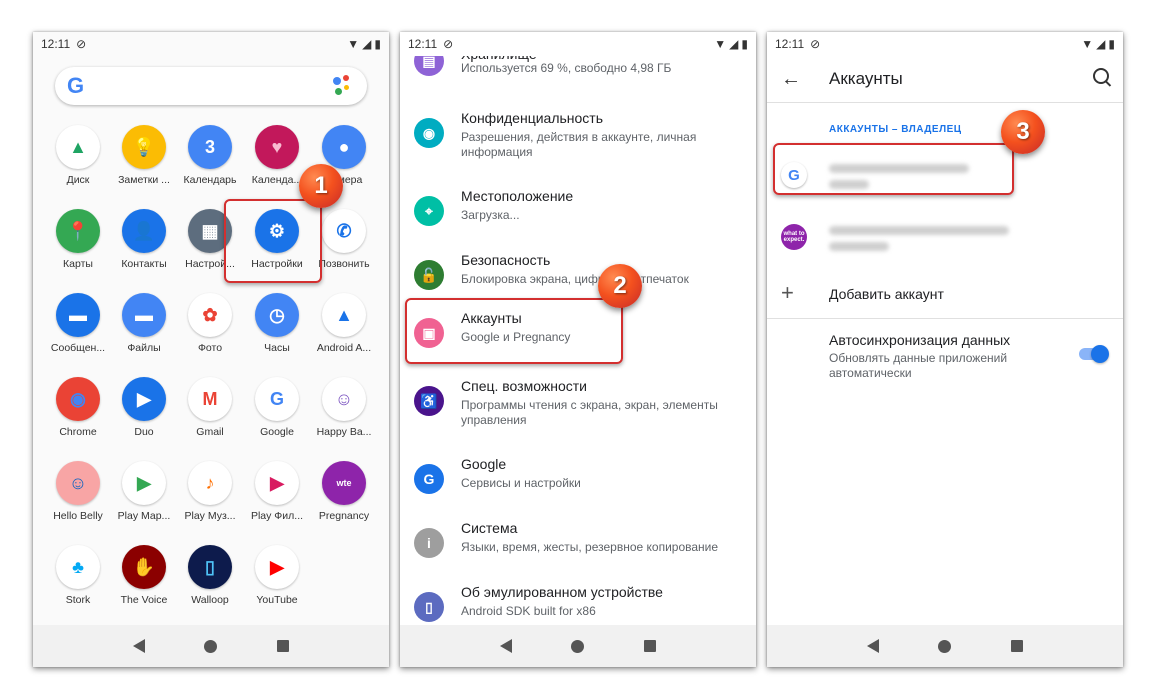  What do you see at coordinates (524, 386) in the screenshot?
I see `settings-item-title: Спец. возможности` at bounding box center [524, 386].